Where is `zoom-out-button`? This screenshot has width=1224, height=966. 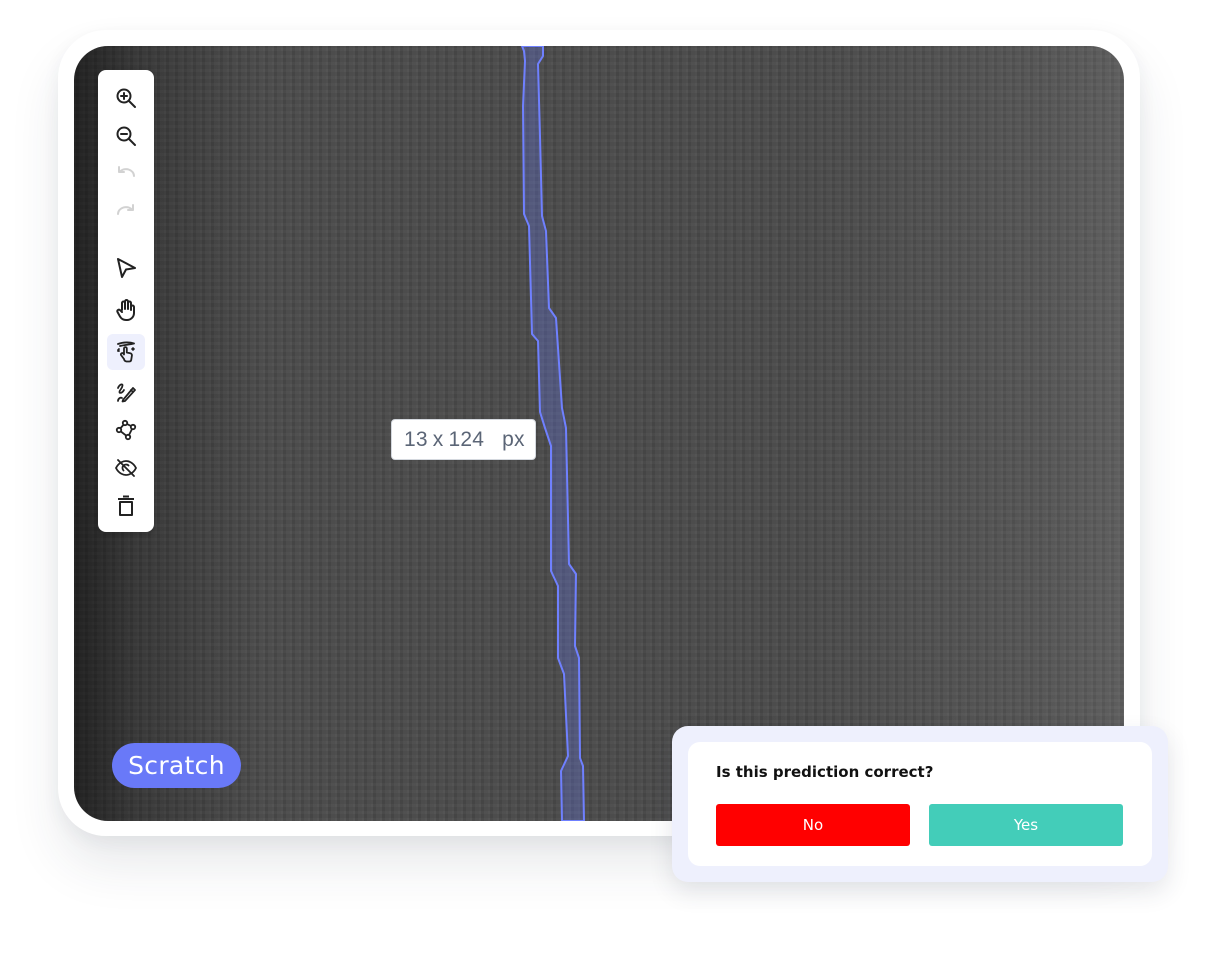 zoom-out-button is located at coordinates (126, 136).